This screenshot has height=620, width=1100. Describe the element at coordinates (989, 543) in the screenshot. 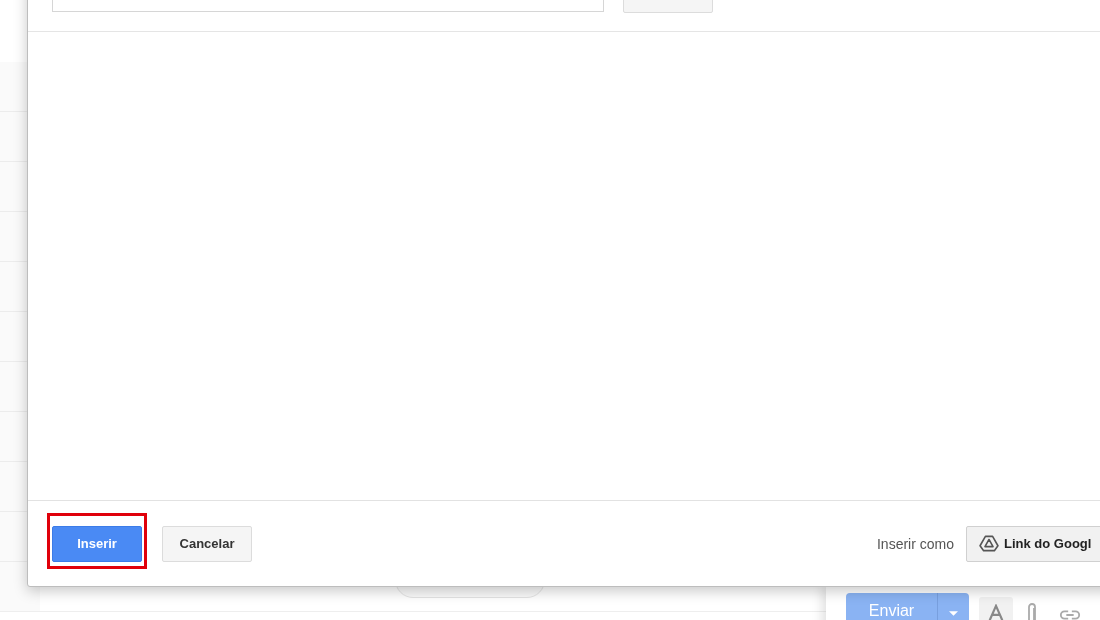

I see `triangle-icon` at that location.